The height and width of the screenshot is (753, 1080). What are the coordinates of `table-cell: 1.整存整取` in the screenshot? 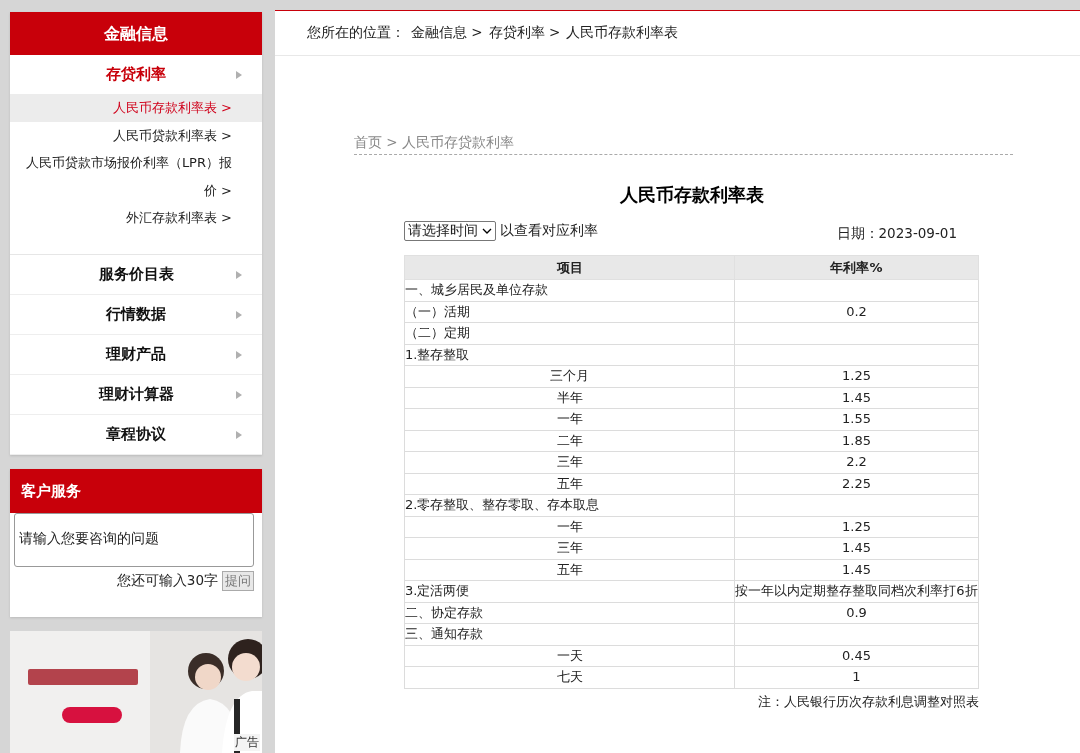 It's located at (569, 355).